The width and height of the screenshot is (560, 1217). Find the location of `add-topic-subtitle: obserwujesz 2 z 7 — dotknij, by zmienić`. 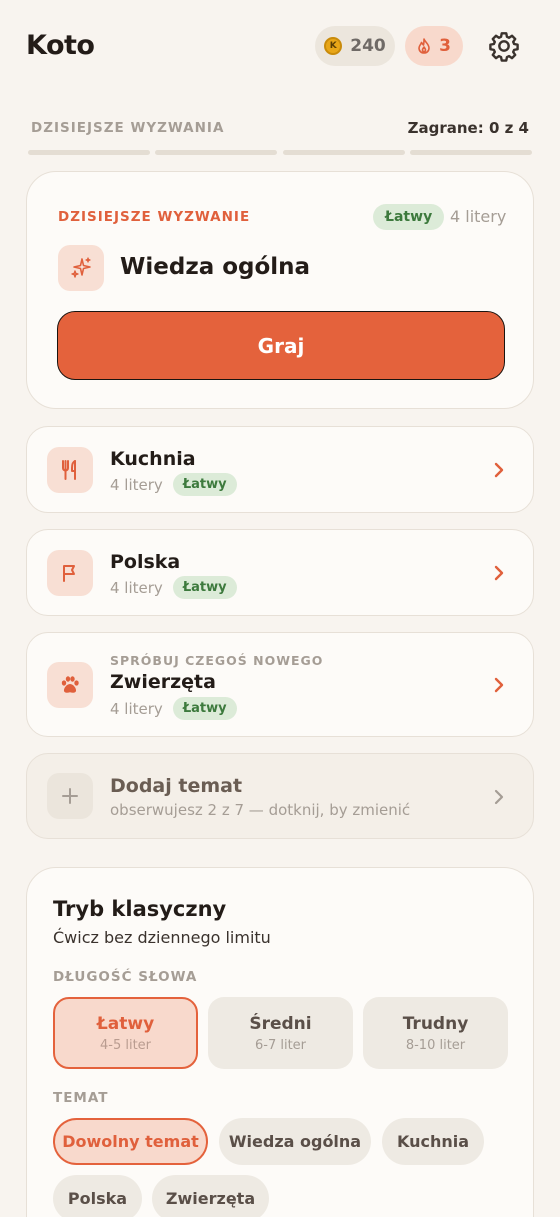

add-topic-subtitle: obserwujesz 2 z 7 — dotknij, by zmienić is located at coordinates (260, 810).